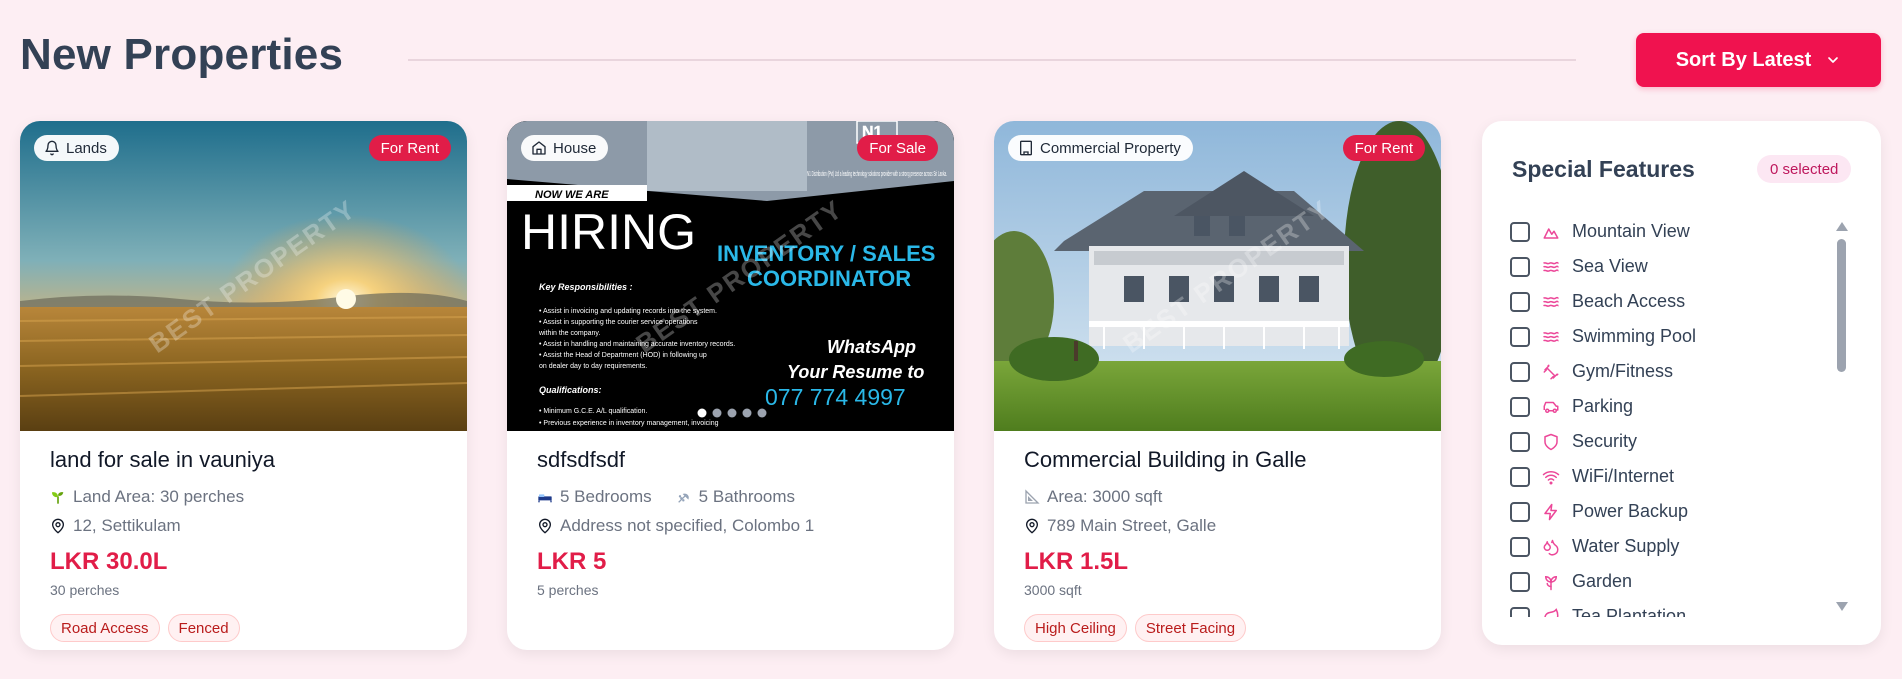  What do you see at coordinates (1670, 441) in the screenshot?
I see `feature-security: Security` at bounding box center [1670, 441].